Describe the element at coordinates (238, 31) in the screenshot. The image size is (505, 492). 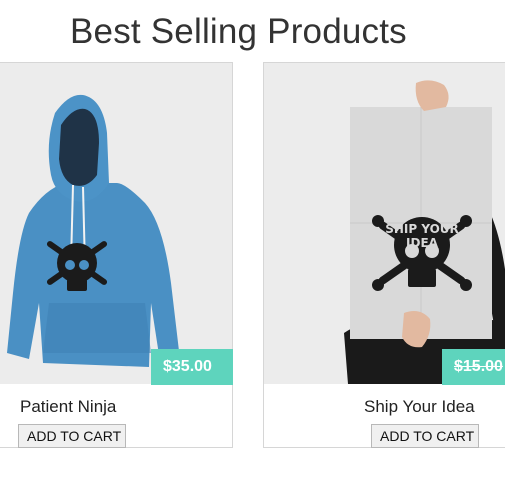
I see `section-title: Best Selling Products` at that location.